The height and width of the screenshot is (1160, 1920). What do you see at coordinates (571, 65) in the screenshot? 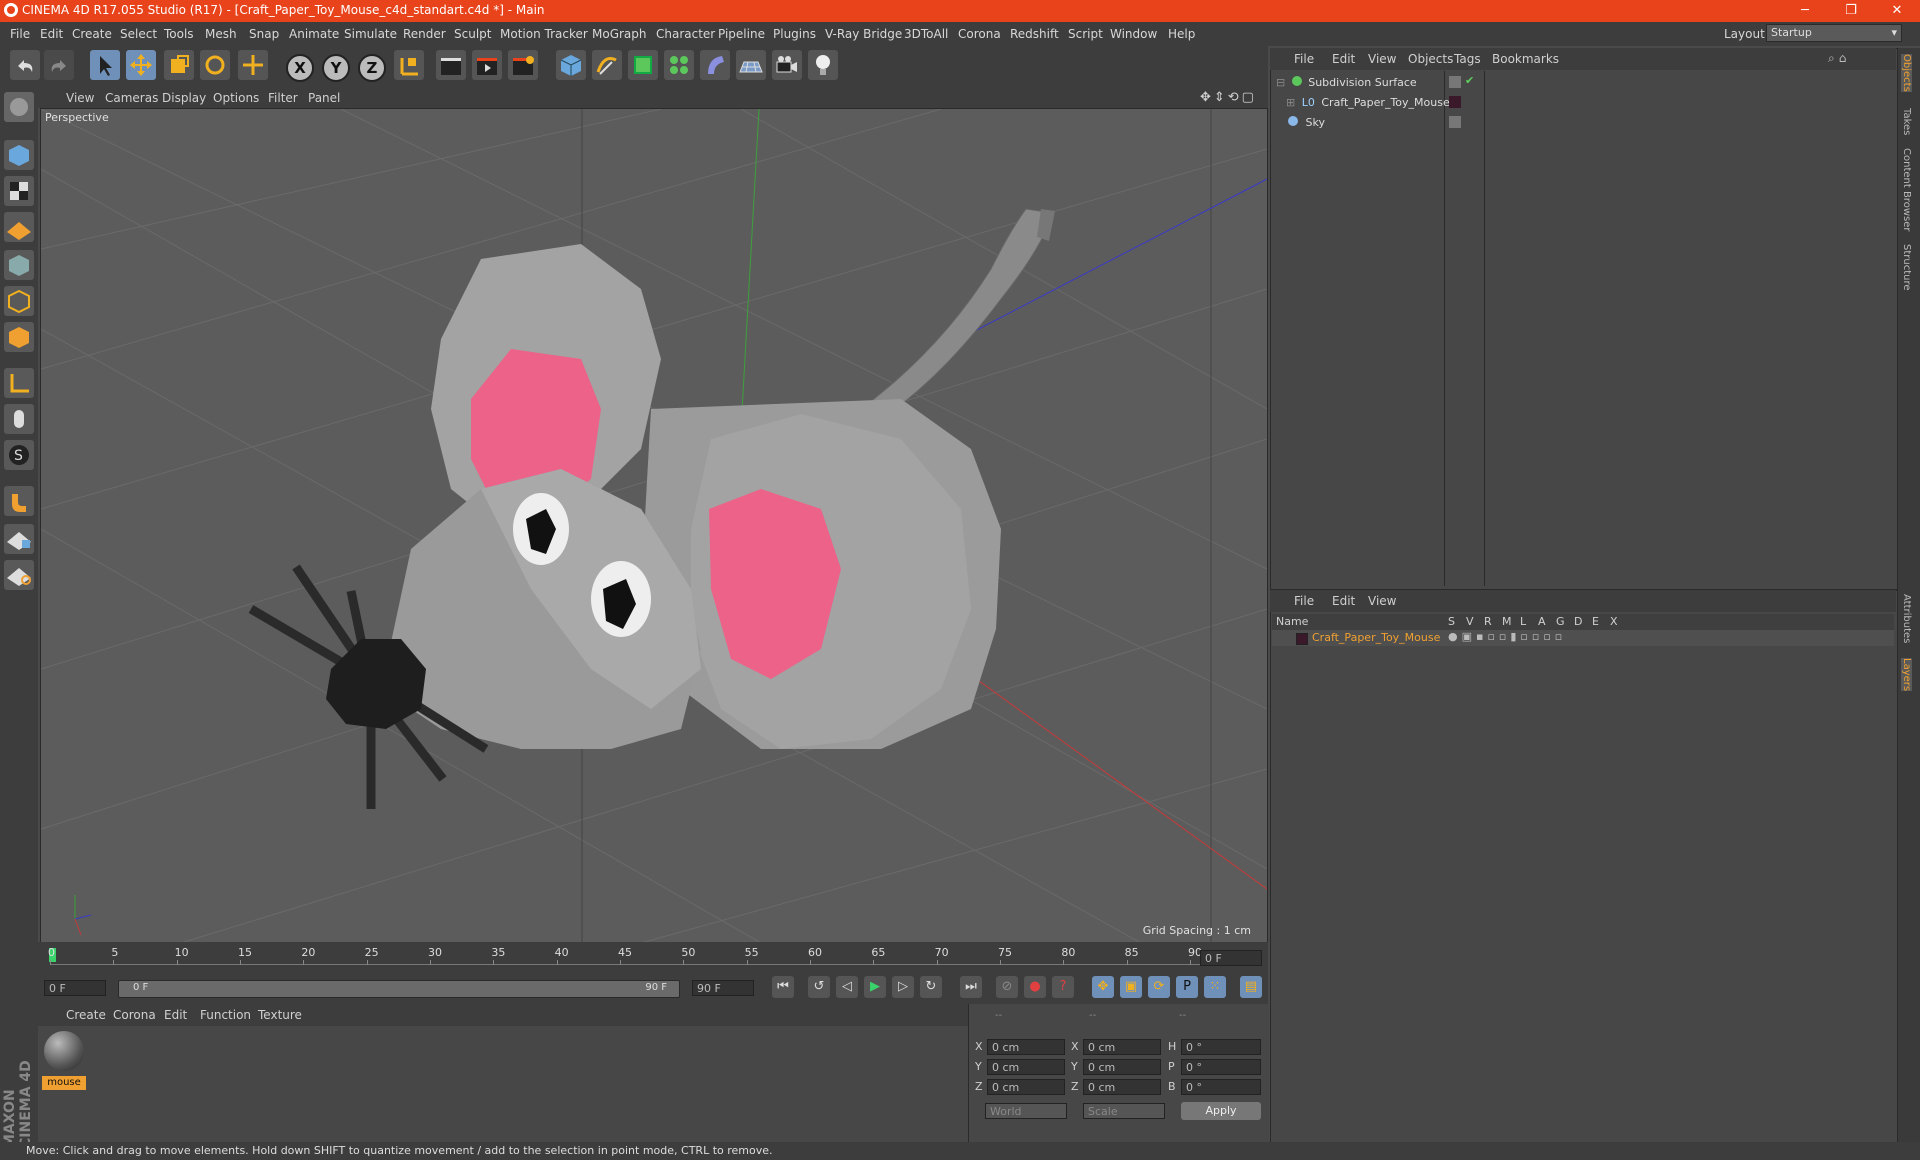
I see `add-cube-button` at bounding box center [571, 65].